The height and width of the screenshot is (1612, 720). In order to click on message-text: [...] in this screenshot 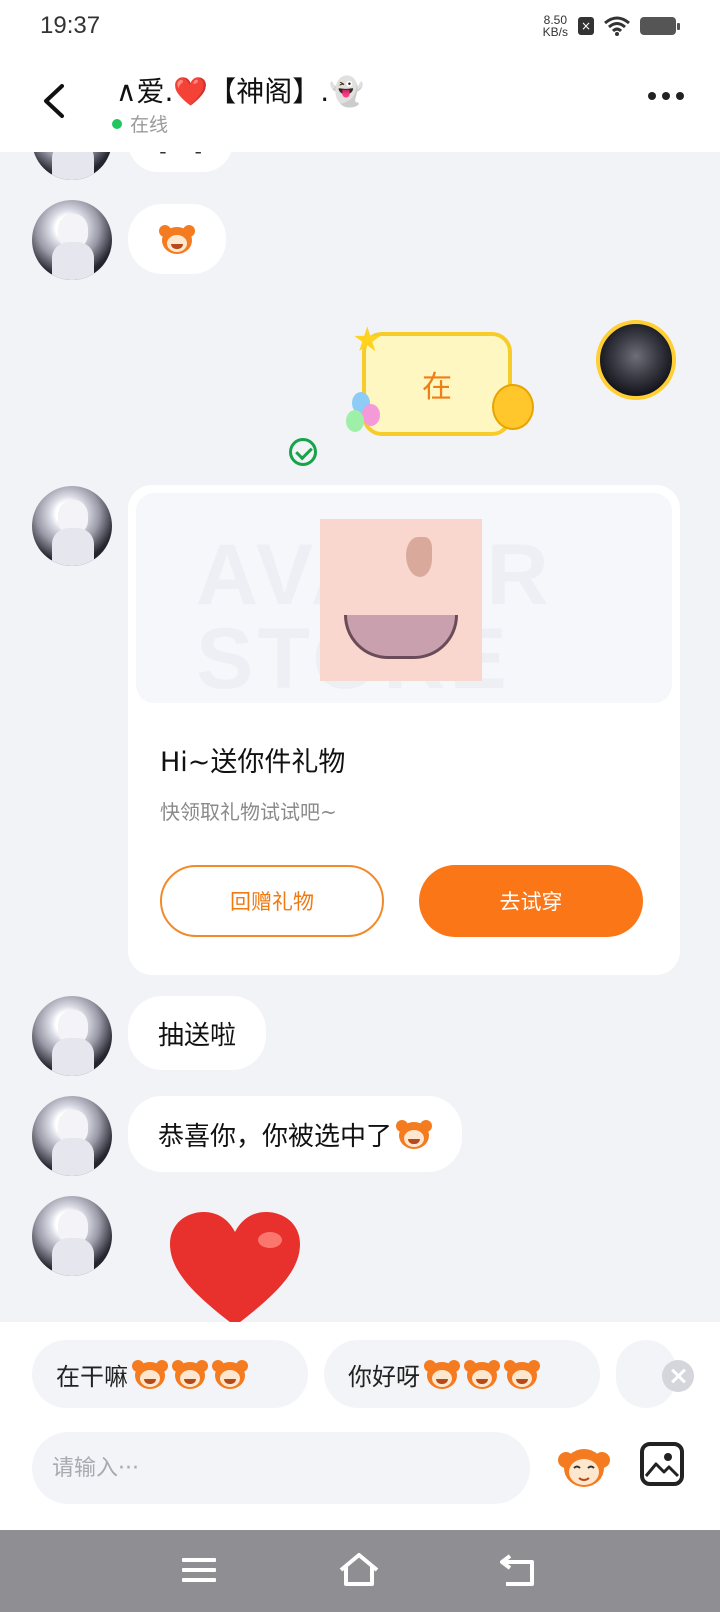, I will do `click(180, 154)`.